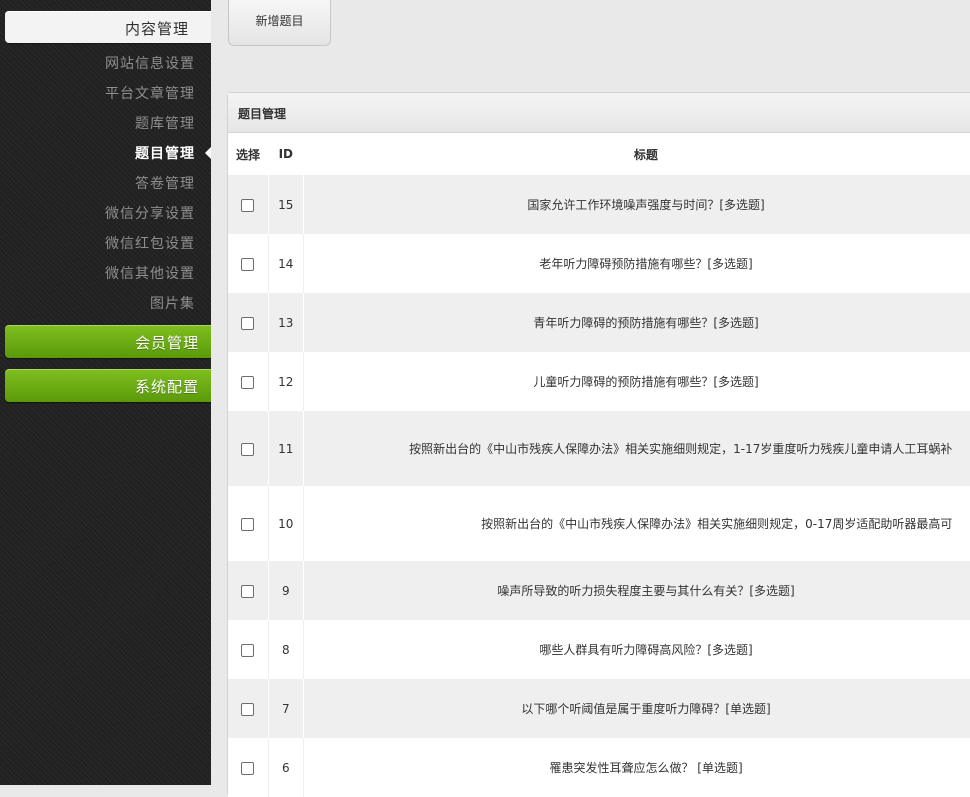 The height and width of the screenshot is (797, 970). What do you see at coordinates (286, 381) in the screenshot?
I see `row-id: 12` at bounding box center [286, 381].